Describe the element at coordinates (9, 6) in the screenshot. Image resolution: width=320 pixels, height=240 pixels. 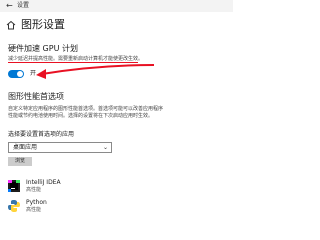
I see `back-arrow-icon: ←` at that location.